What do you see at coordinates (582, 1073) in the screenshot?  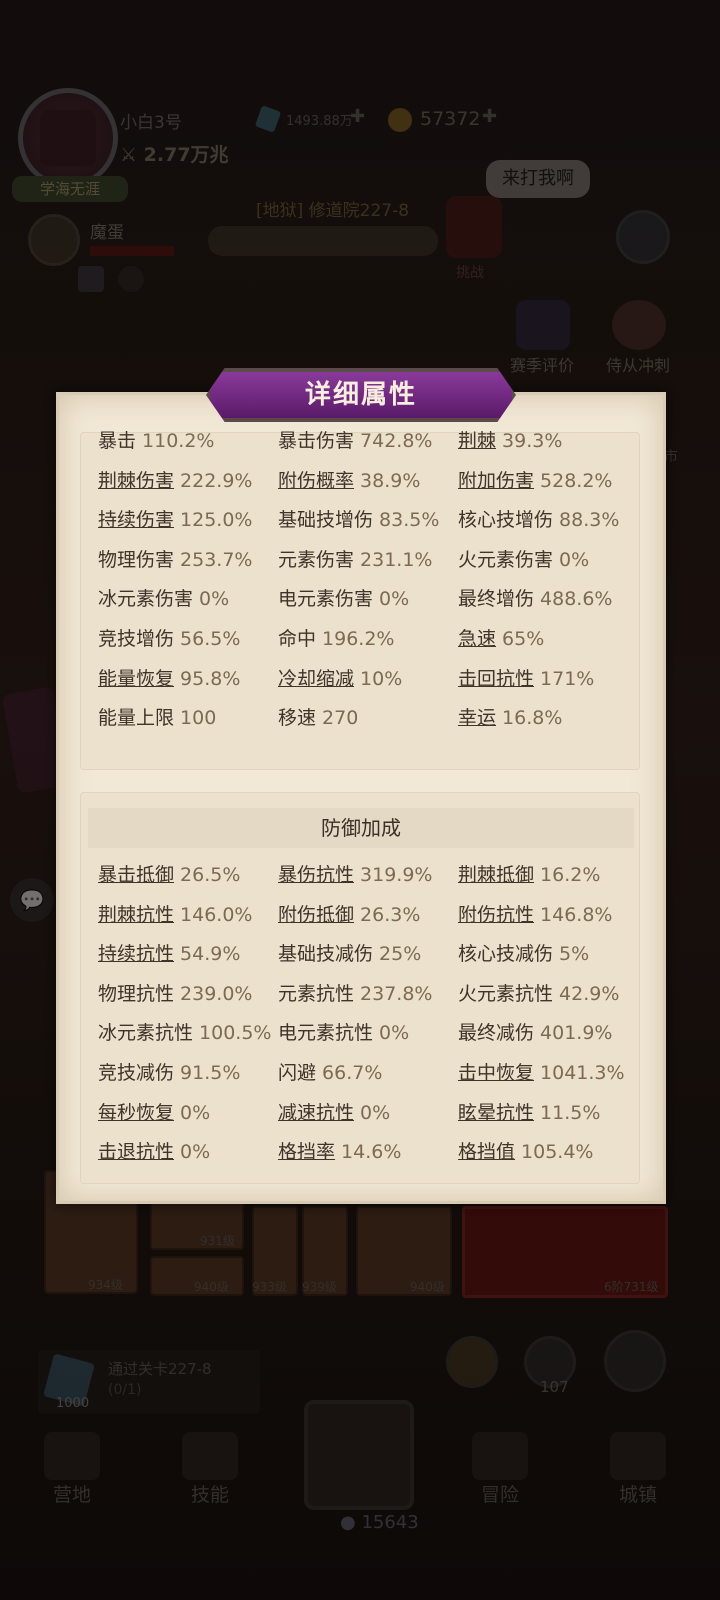 I see `stat-value: 1041.3%` at bounding box center [582, 1073].